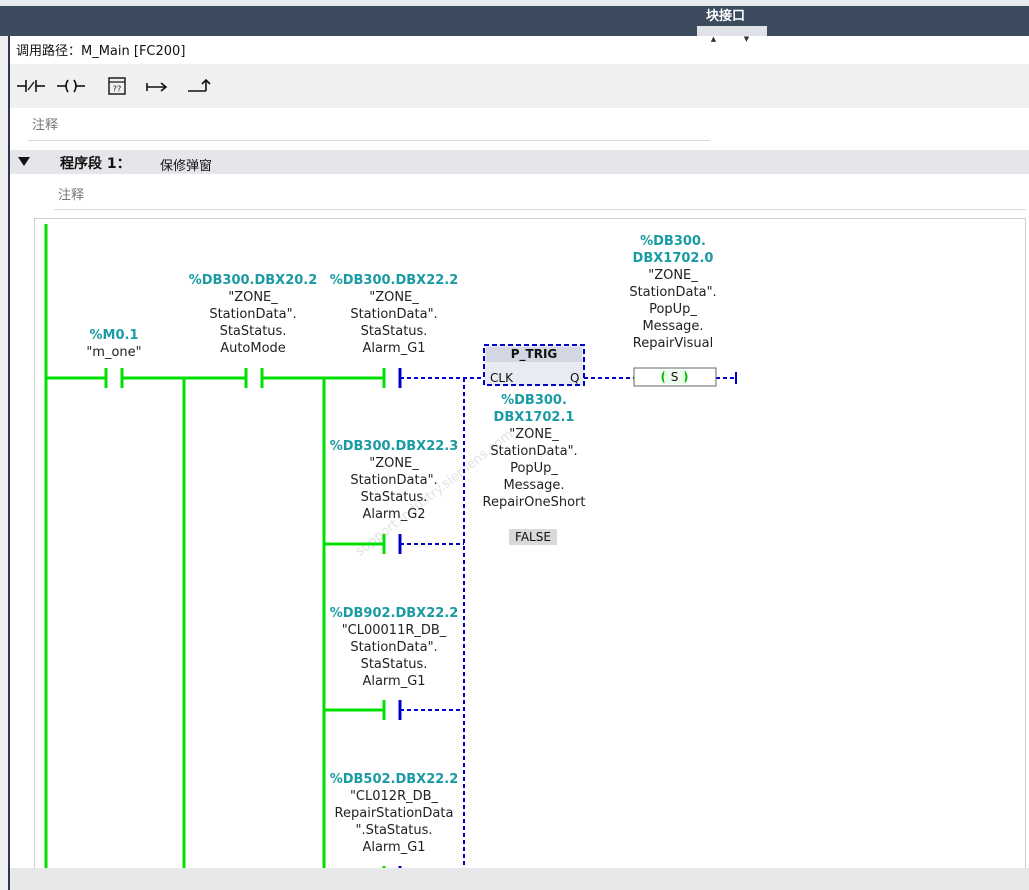 The height and width of the screenshot is (890, 1029). Describe the element at coordinates (534, 417) in the screenshot. I see `p-trig-instance-address: DBX1702.1` at that location.